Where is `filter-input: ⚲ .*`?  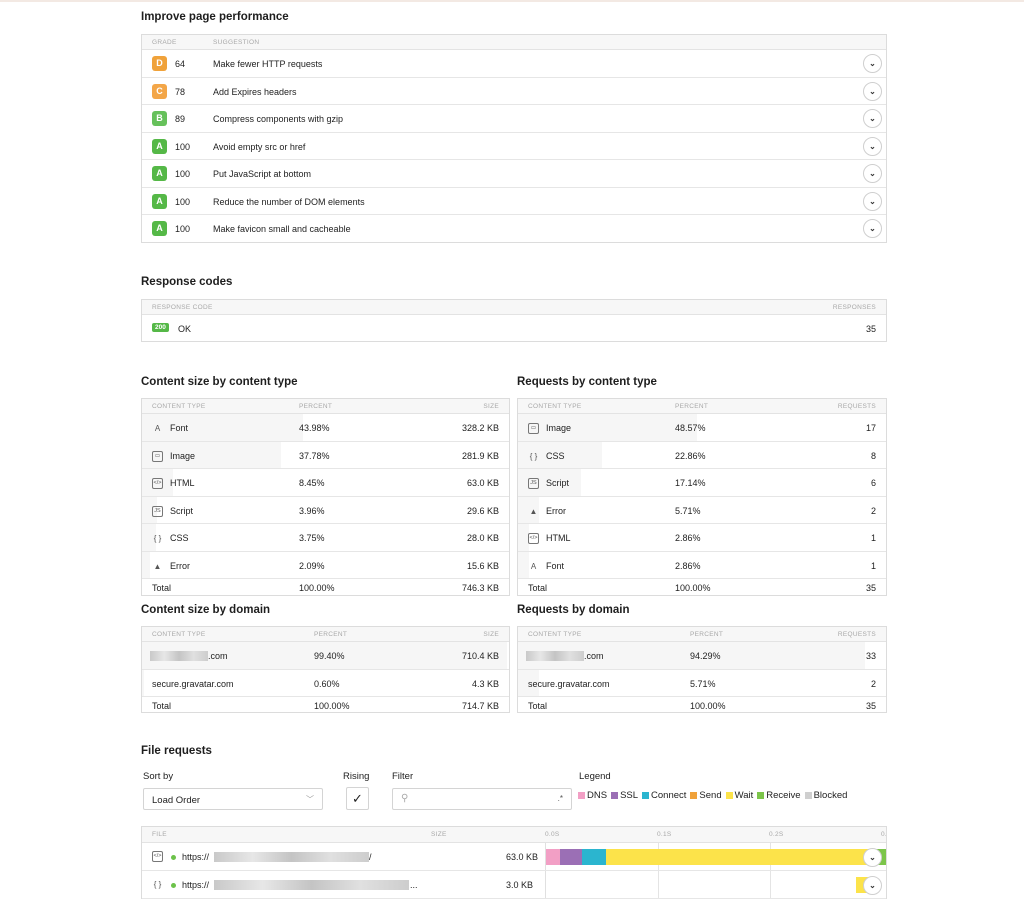 filter-input: ⚲ .* is located at coordinates (482, 799).